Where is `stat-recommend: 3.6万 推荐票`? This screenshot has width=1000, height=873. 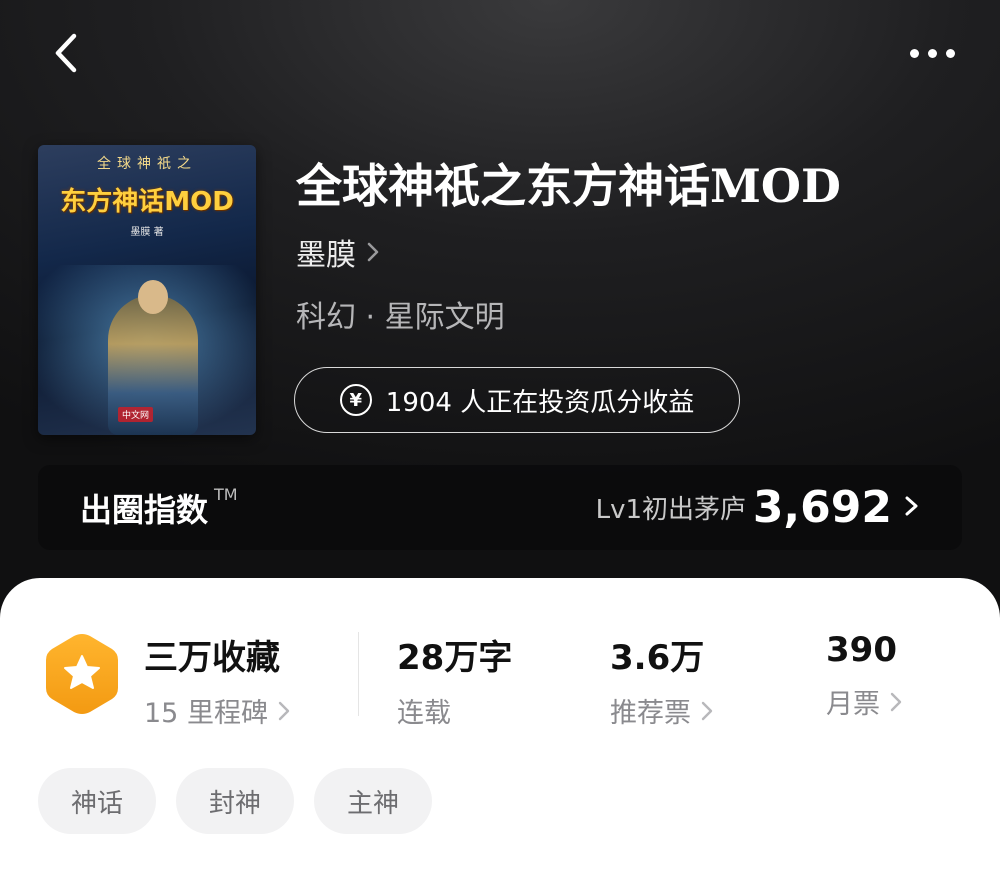
stat-recommend: 3.6万 推荐票 is located at coordinates (661, 680).